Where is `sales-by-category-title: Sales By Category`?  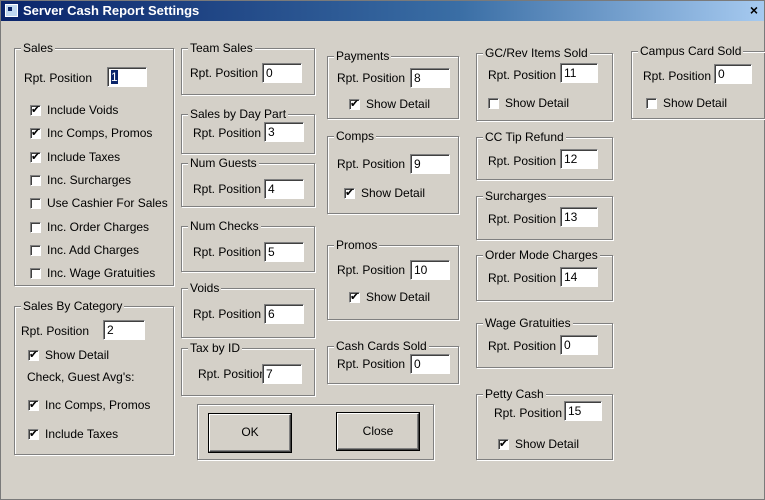 sales-by-category-title: Sales By Category is located at coordinates (73, 306).